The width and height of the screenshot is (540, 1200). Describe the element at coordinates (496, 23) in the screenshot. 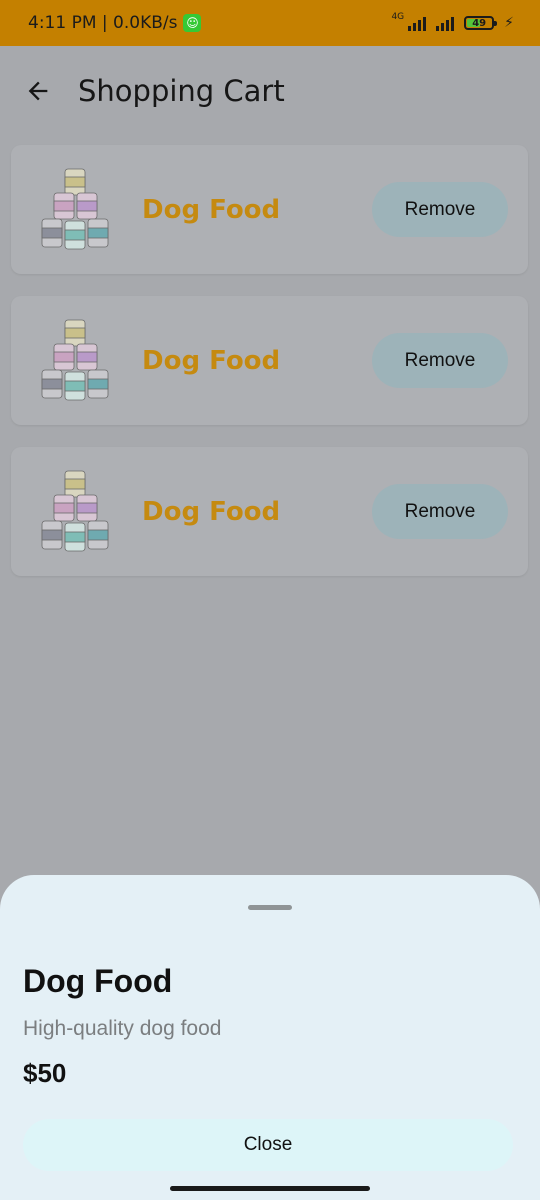

I see `battery-cap` at that location.